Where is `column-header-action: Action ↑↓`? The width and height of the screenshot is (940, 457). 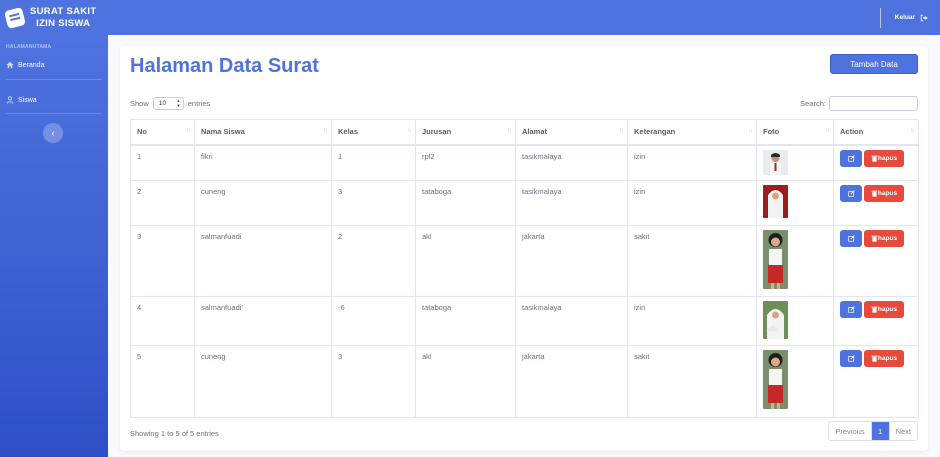 column-header-action: Action ↑↓ is located at coordinates (876, 132).